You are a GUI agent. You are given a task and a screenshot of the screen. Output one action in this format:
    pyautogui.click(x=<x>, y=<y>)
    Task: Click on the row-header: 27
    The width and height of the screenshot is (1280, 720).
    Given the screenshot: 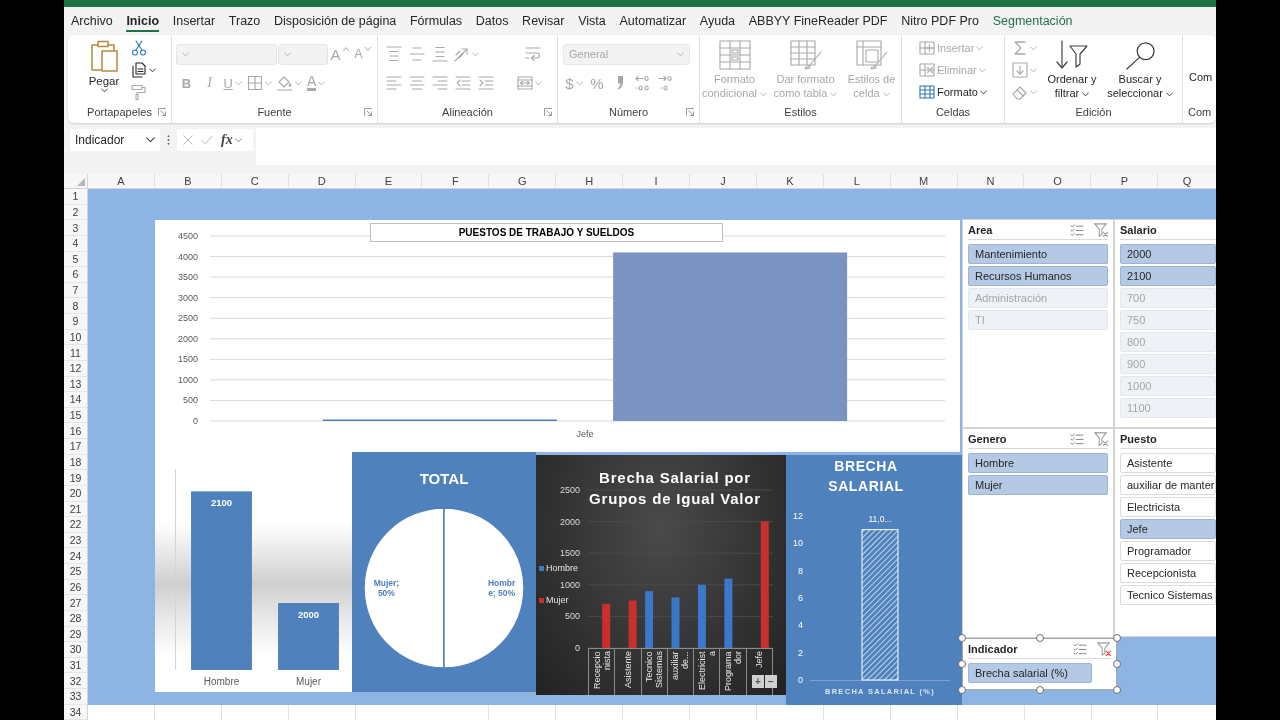 What is the action you would take?
    pyautogui.click(x=75, y=603)
    